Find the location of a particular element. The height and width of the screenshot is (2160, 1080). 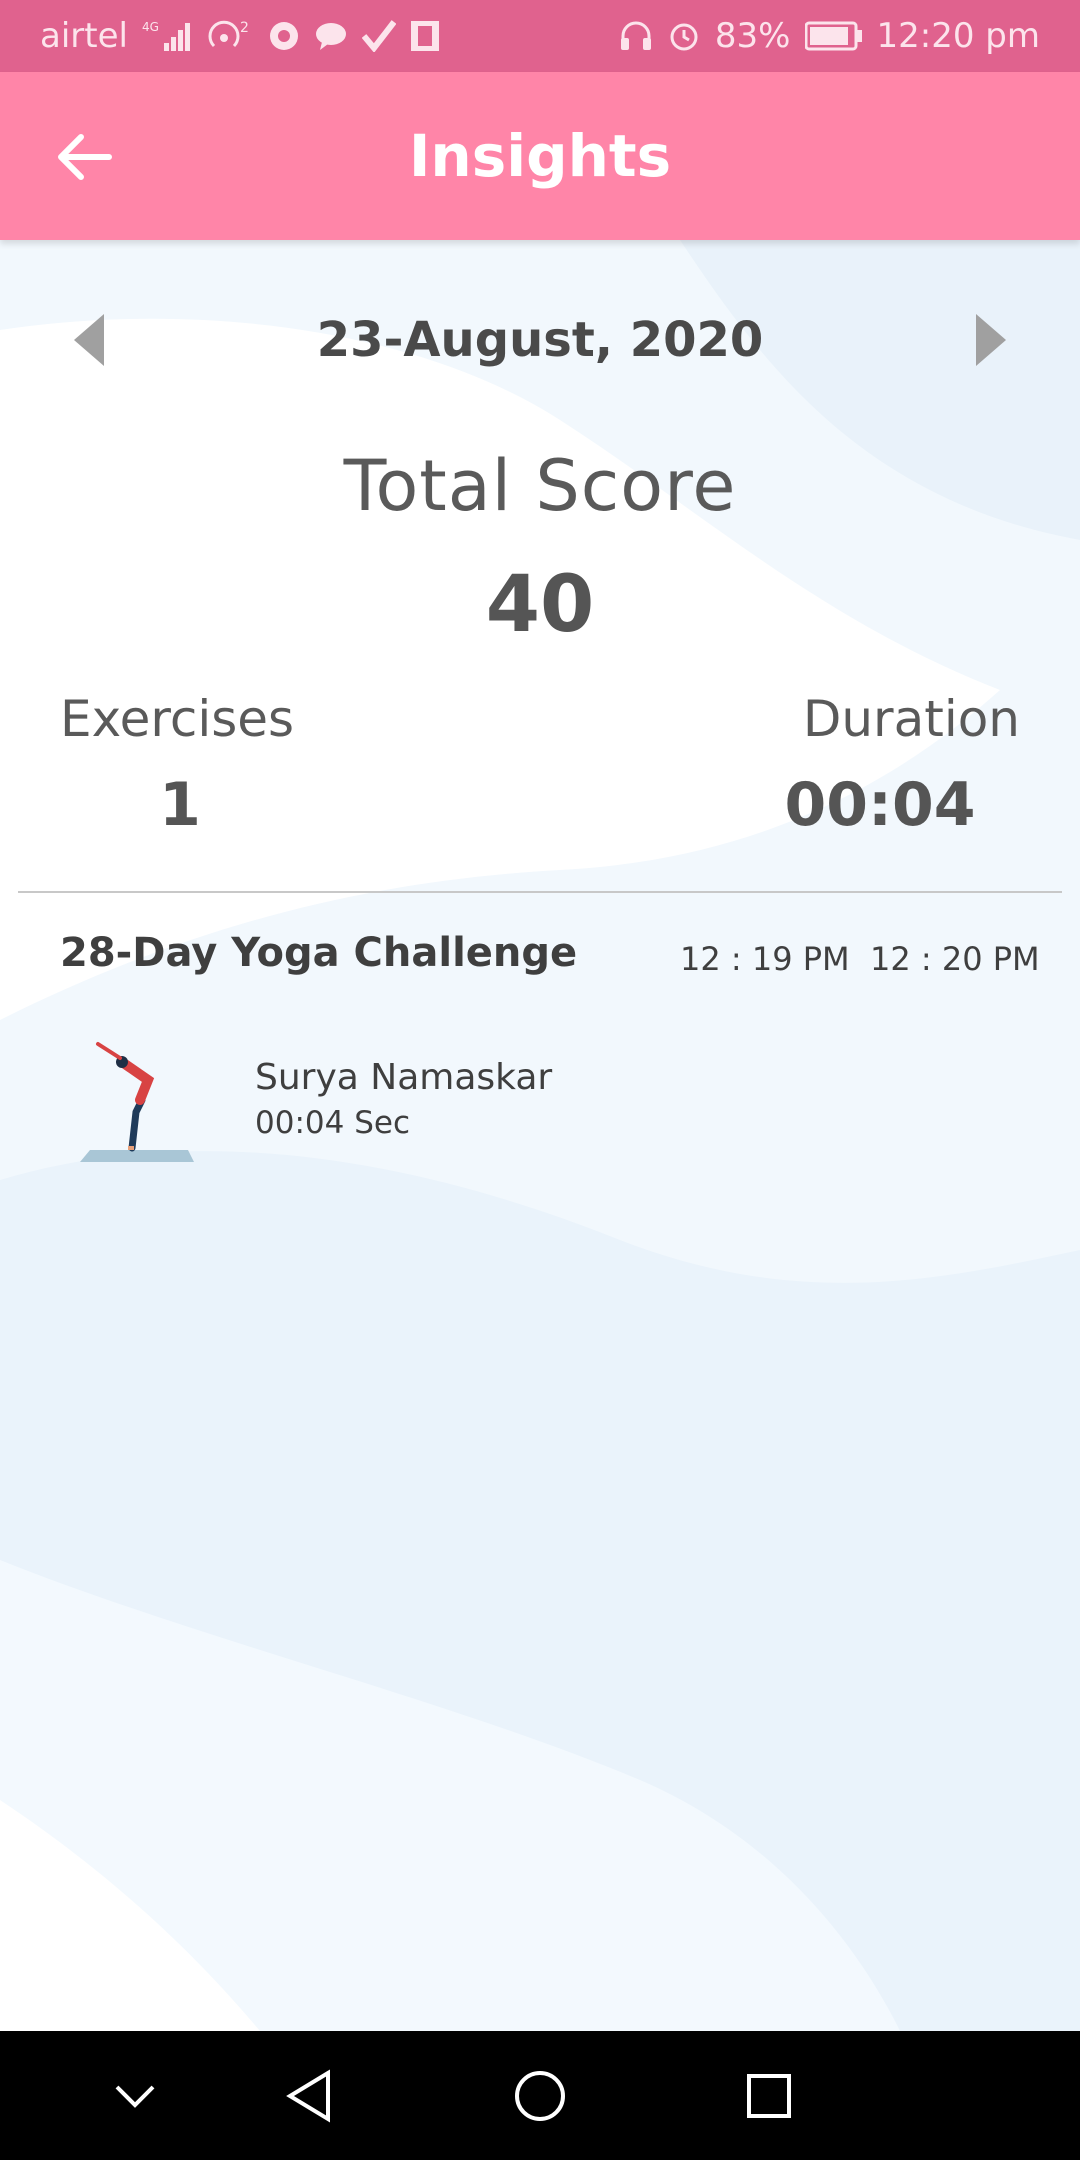

carrier-name: airtel is located at coordinates (84, 36).